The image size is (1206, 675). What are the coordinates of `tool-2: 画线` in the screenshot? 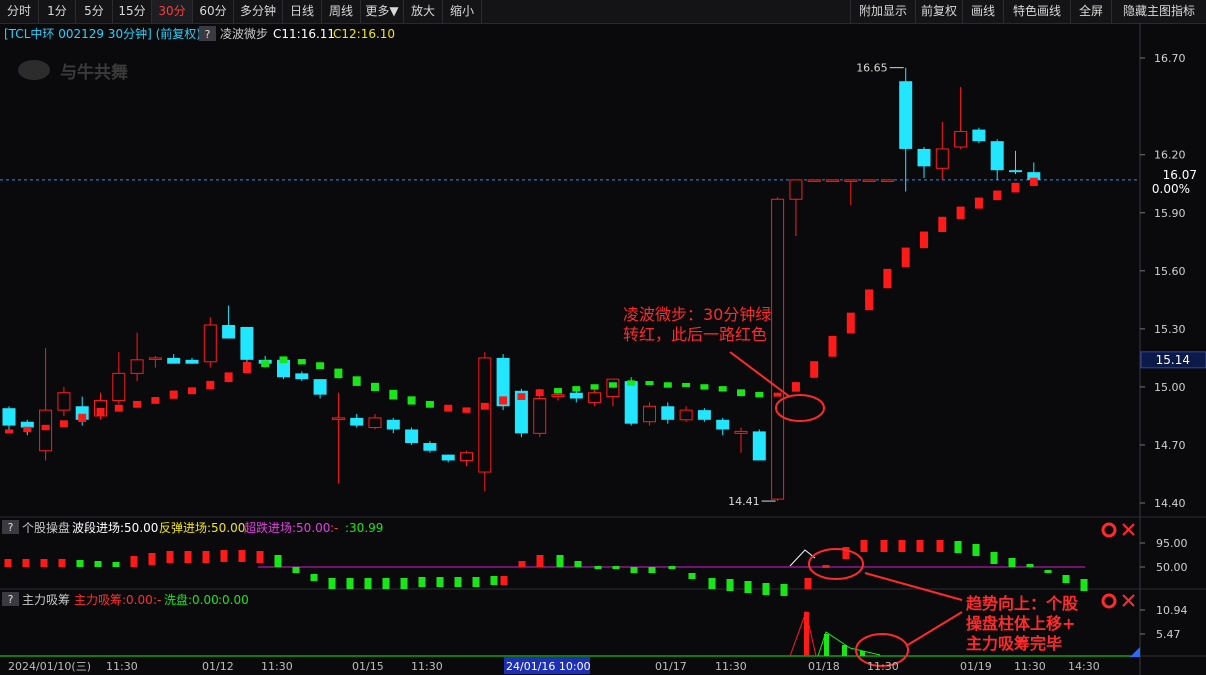 It's located at (982, 11).